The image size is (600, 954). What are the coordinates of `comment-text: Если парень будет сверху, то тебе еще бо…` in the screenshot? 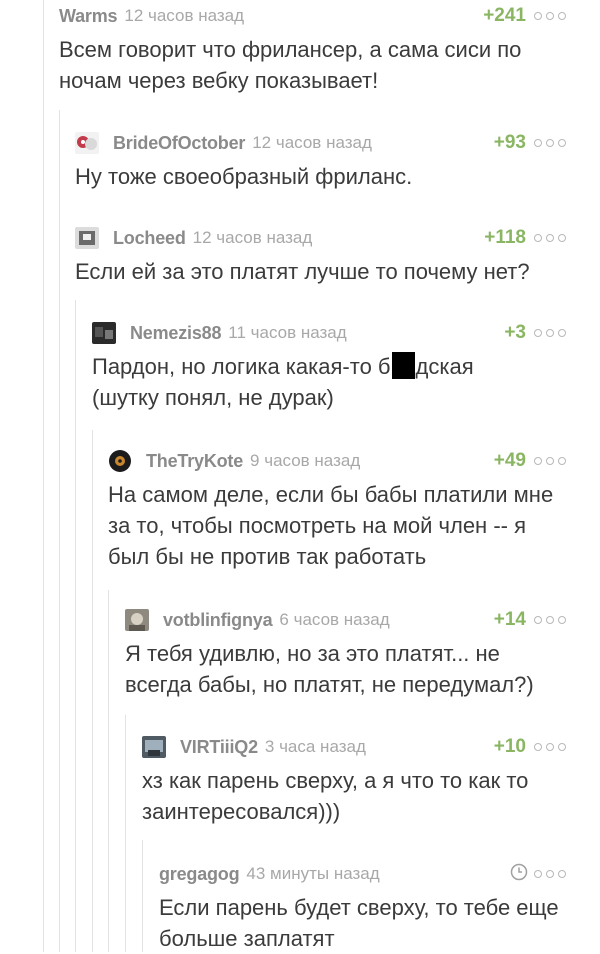 It's located at (359, 923).